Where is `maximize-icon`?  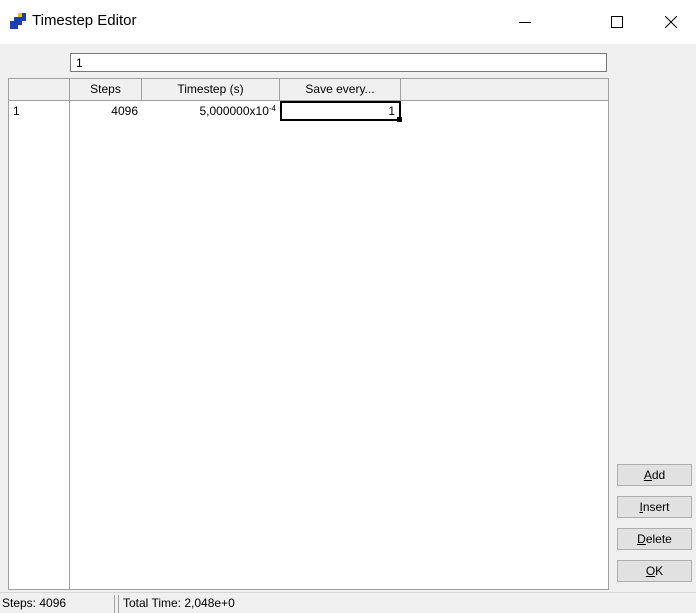
maximize-icon is located at coordinates (617, 22).